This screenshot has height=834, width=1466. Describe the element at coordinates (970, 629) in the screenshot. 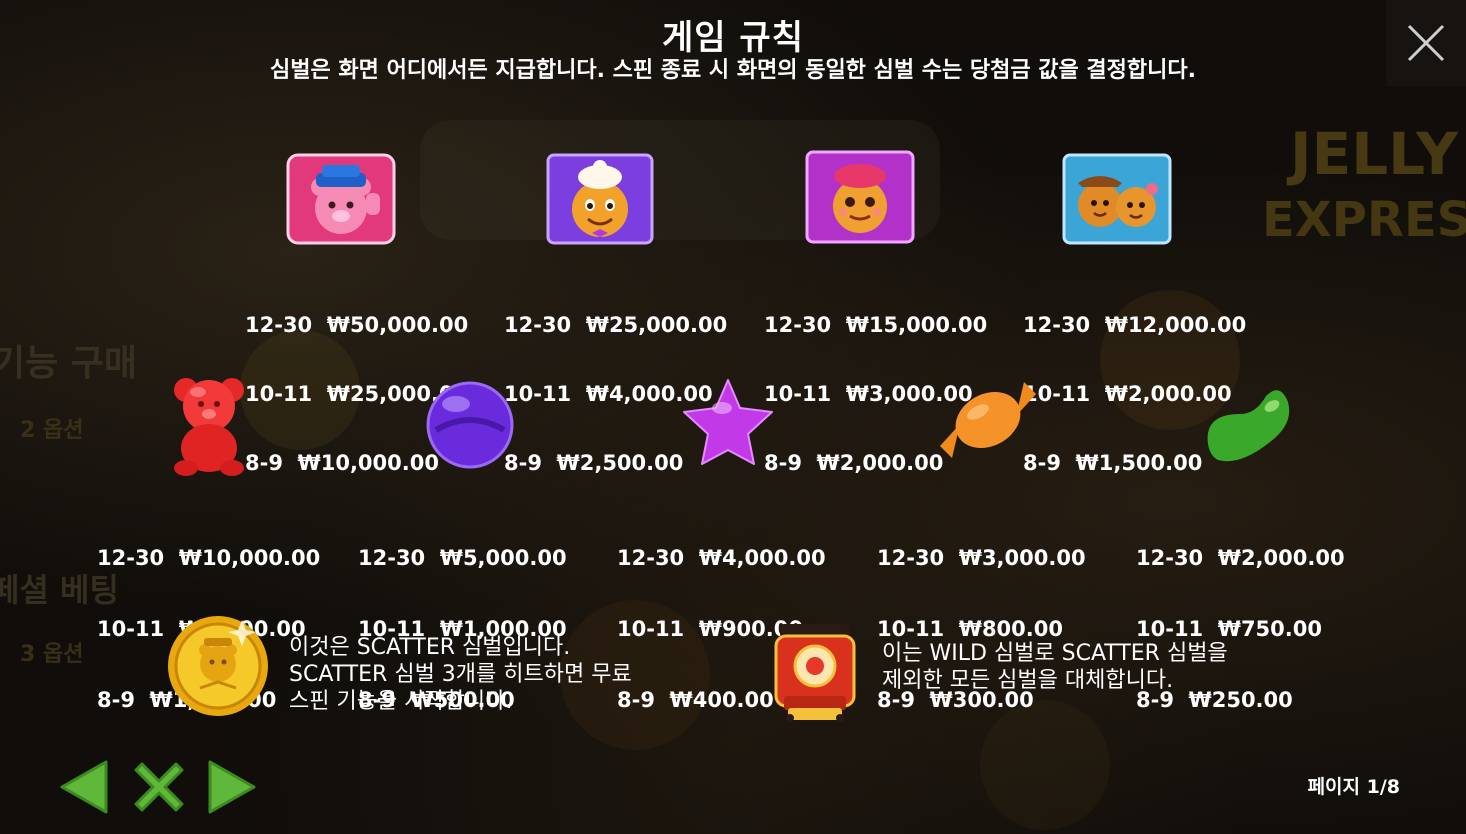

I see `pay-line: 10-11 ₩800.00` at that location.